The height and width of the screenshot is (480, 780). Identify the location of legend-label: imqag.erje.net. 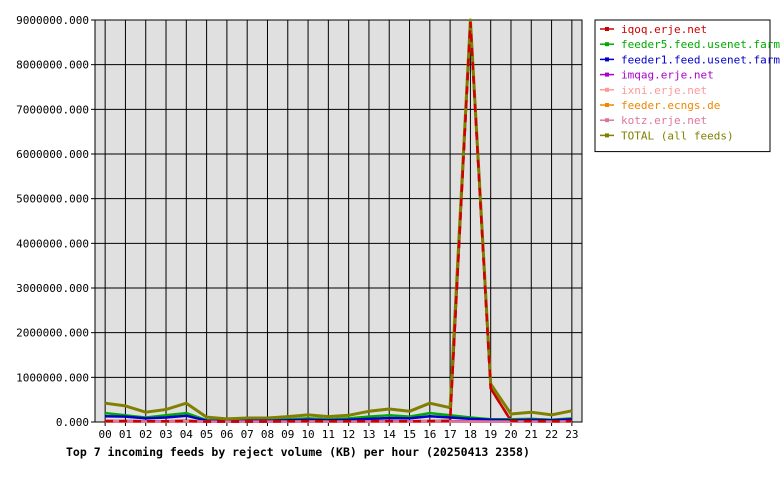
(667, 75).